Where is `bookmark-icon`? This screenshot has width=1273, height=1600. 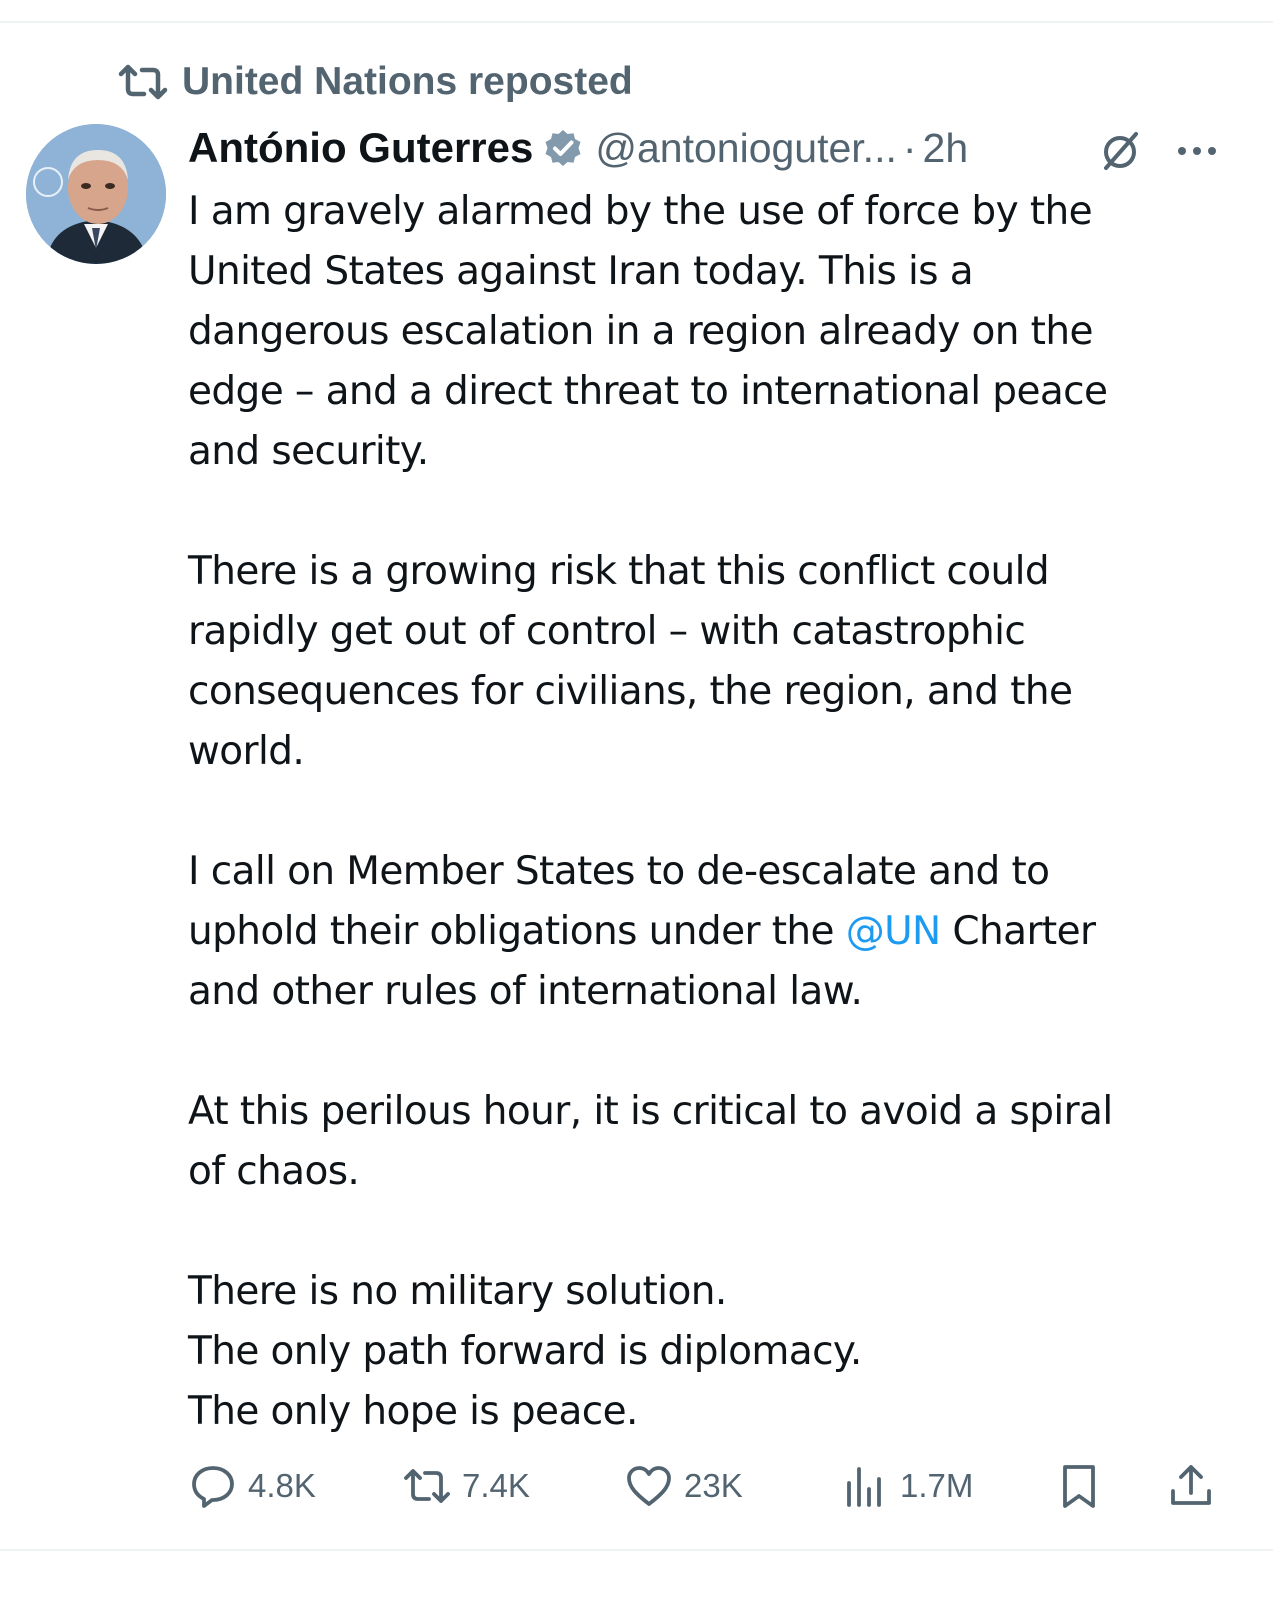 bookmark-icon is located at coordinates (1079, 1486).